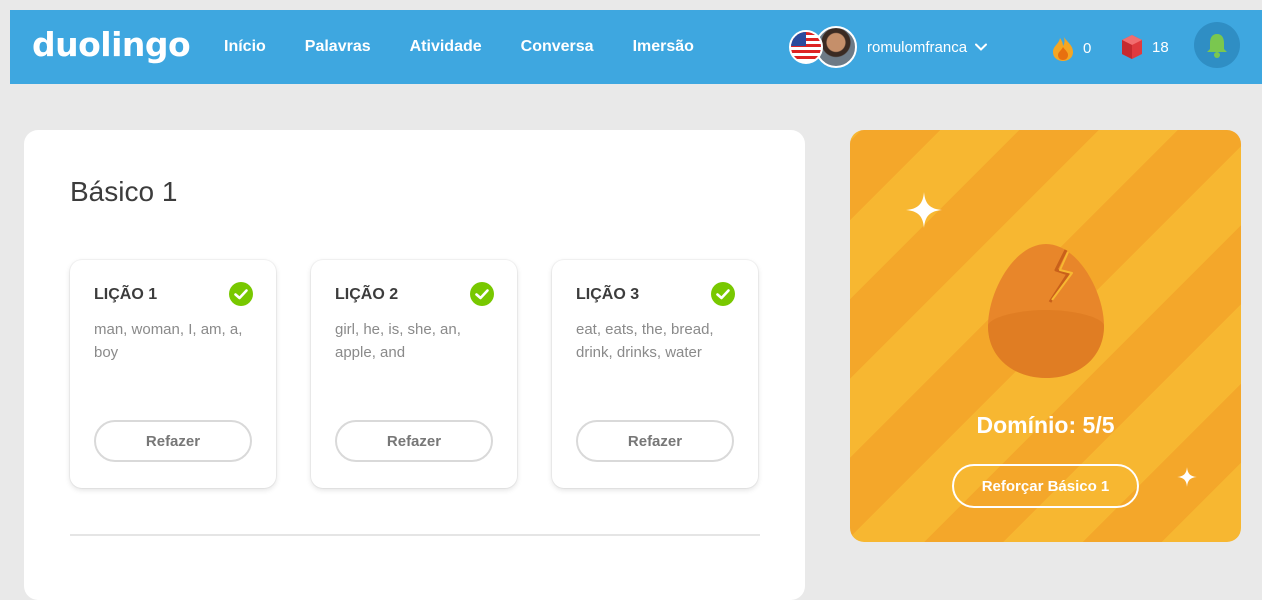 The width and height of the screenshot is (1262, 600). I want to click on streak-count: 0, so click(1087, 48).